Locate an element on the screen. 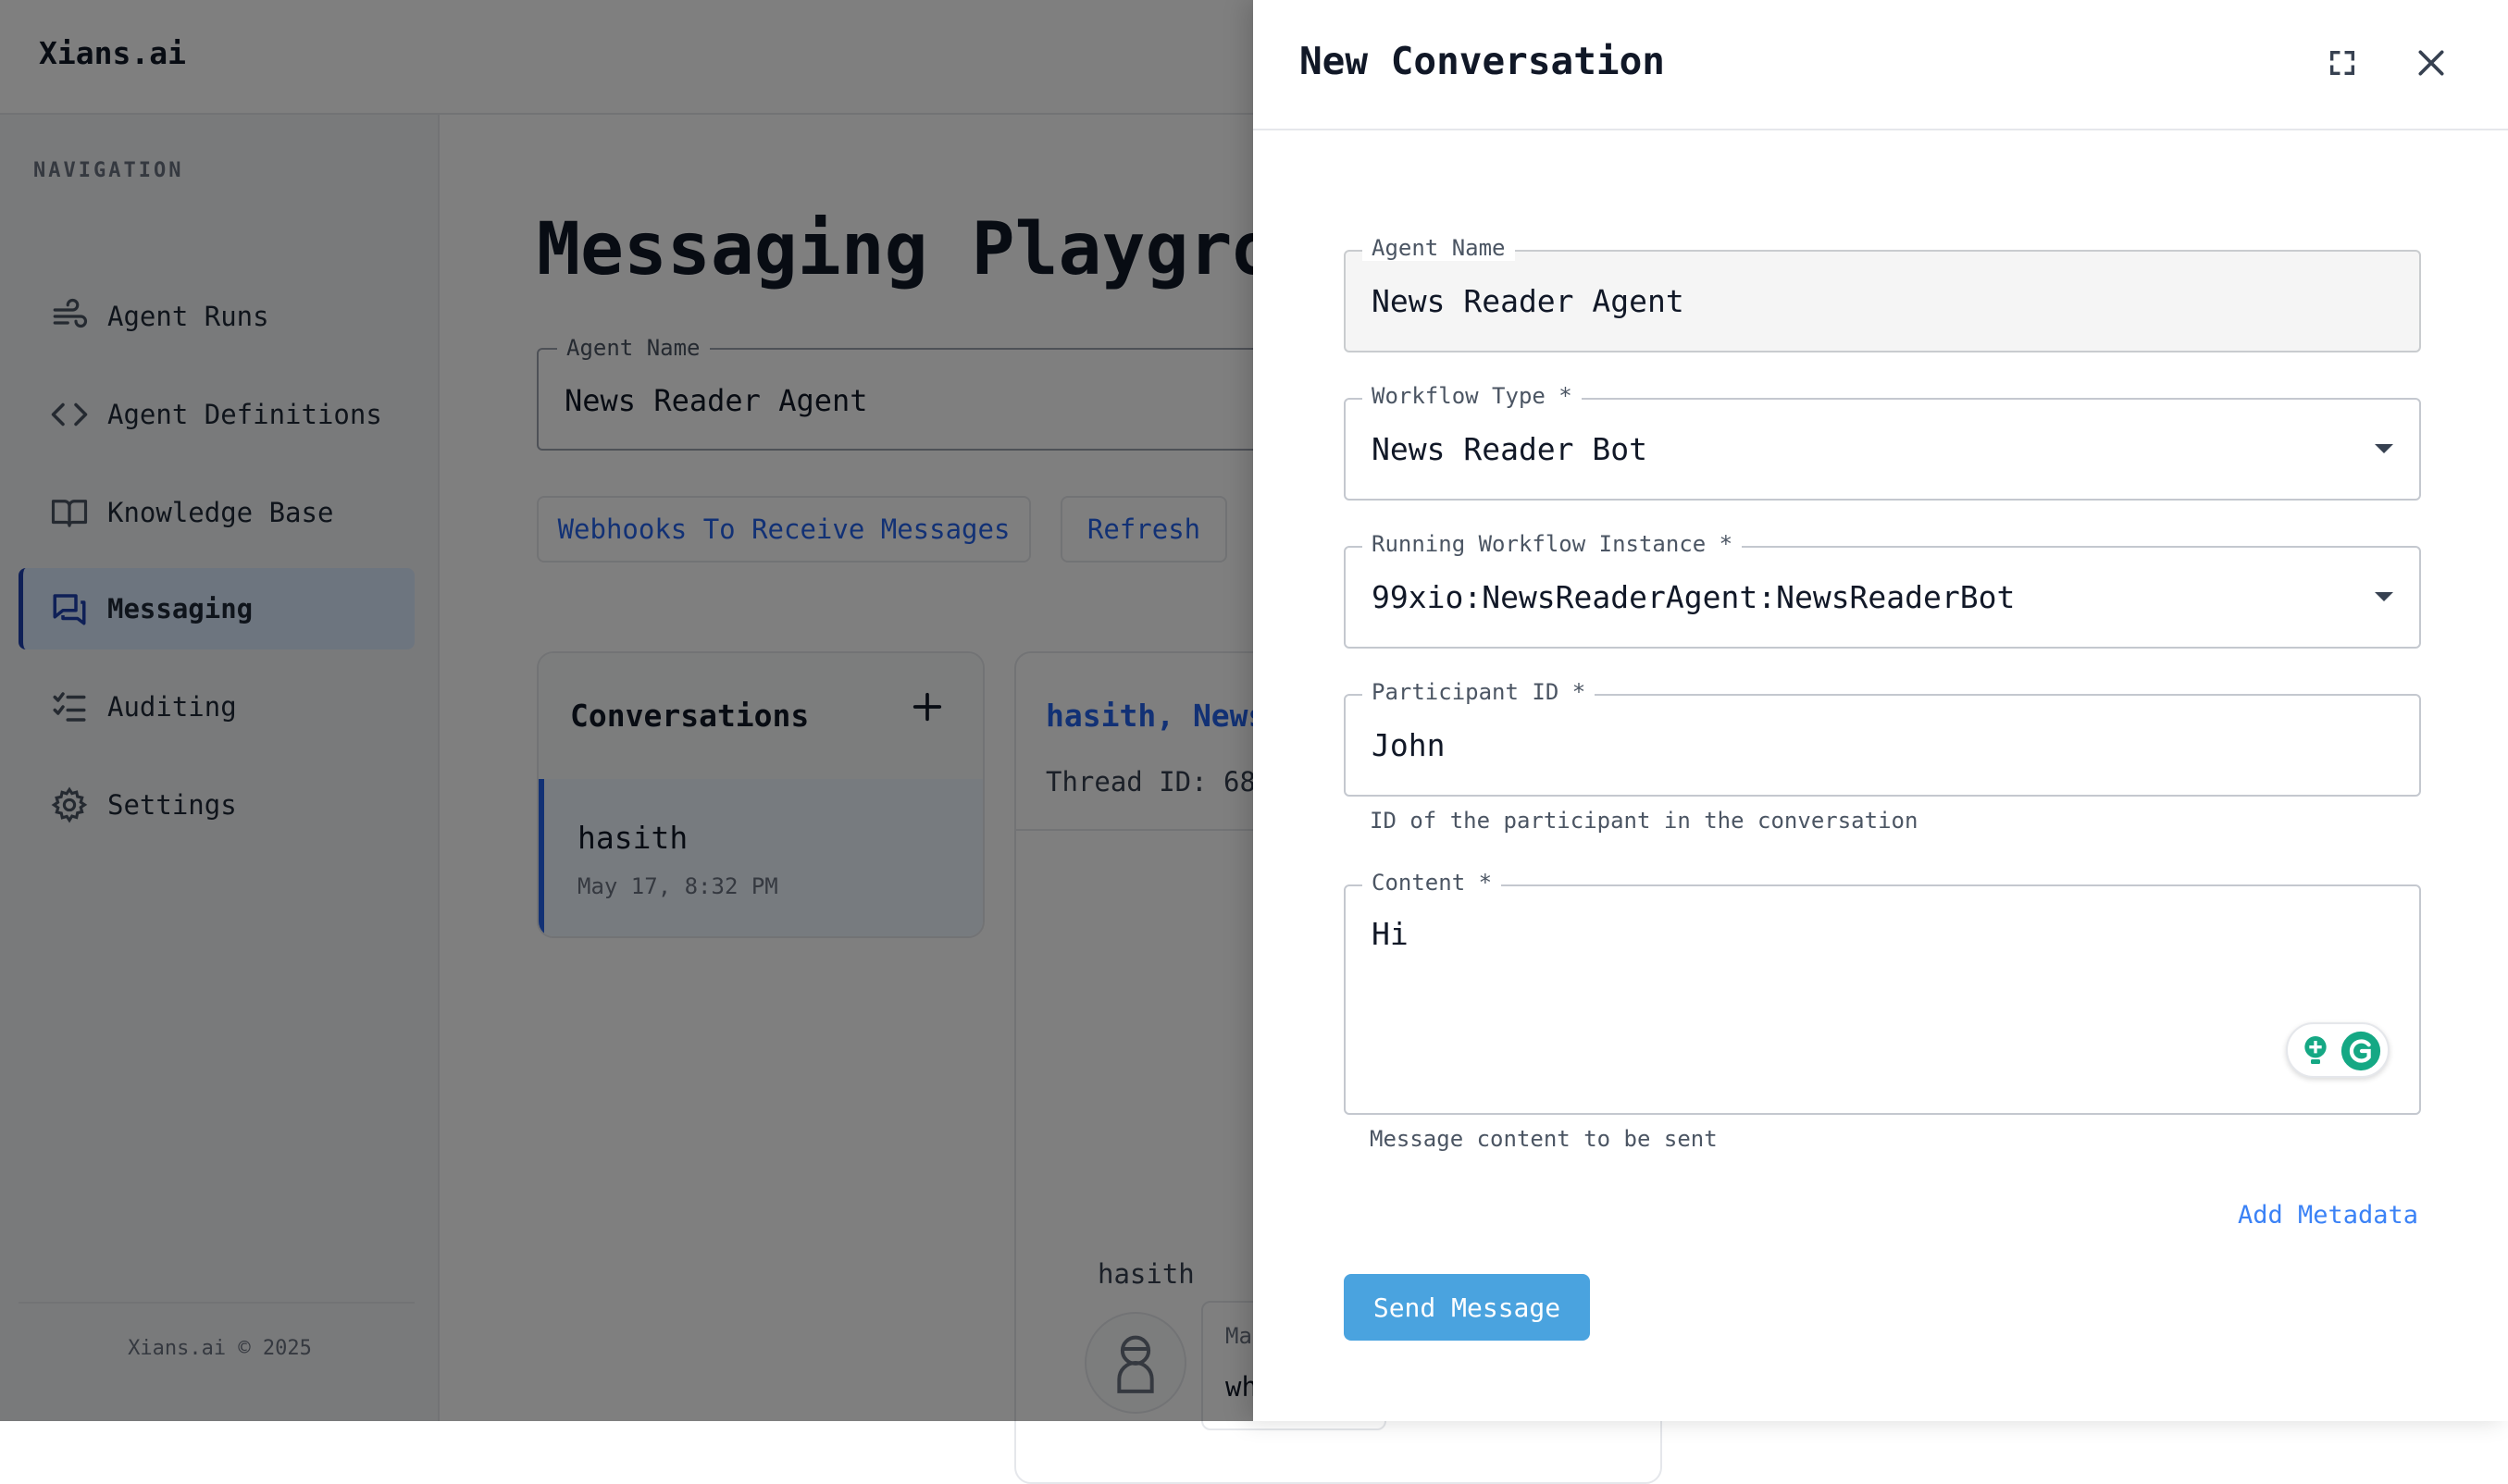 The width and height of the screenshot is (2508, 1484). participant-id-value: John is located at coordinates (1409, 745).